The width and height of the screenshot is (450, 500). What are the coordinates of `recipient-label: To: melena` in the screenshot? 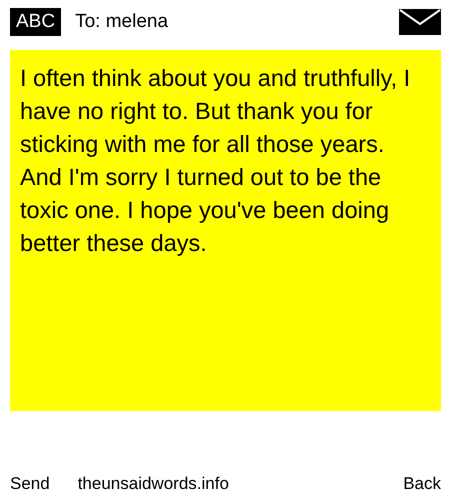 It's located at (121, 22).